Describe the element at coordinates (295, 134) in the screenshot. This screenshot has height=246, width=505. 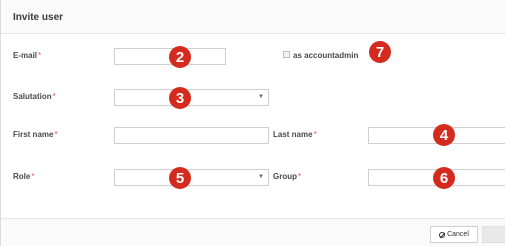
I see `last-name-label: Last name*` at that location.